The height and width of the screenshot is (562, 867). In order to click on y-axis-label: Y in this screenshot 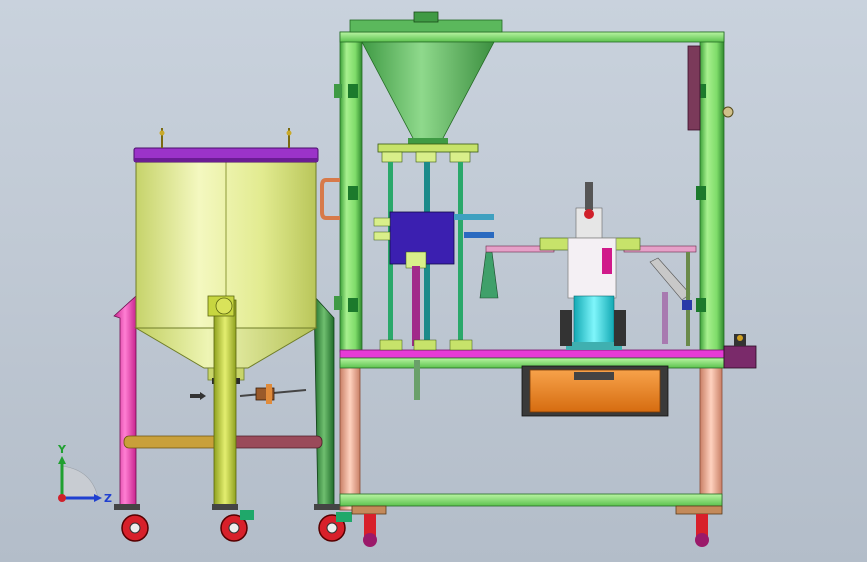, I will do `click(62, 449)`.